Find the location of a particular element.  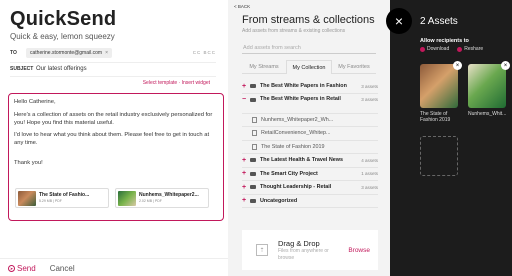

attachment-card: Nunhems_Whitepaper2... 2.02 MB | PDF is located at coordinates (162, 198).